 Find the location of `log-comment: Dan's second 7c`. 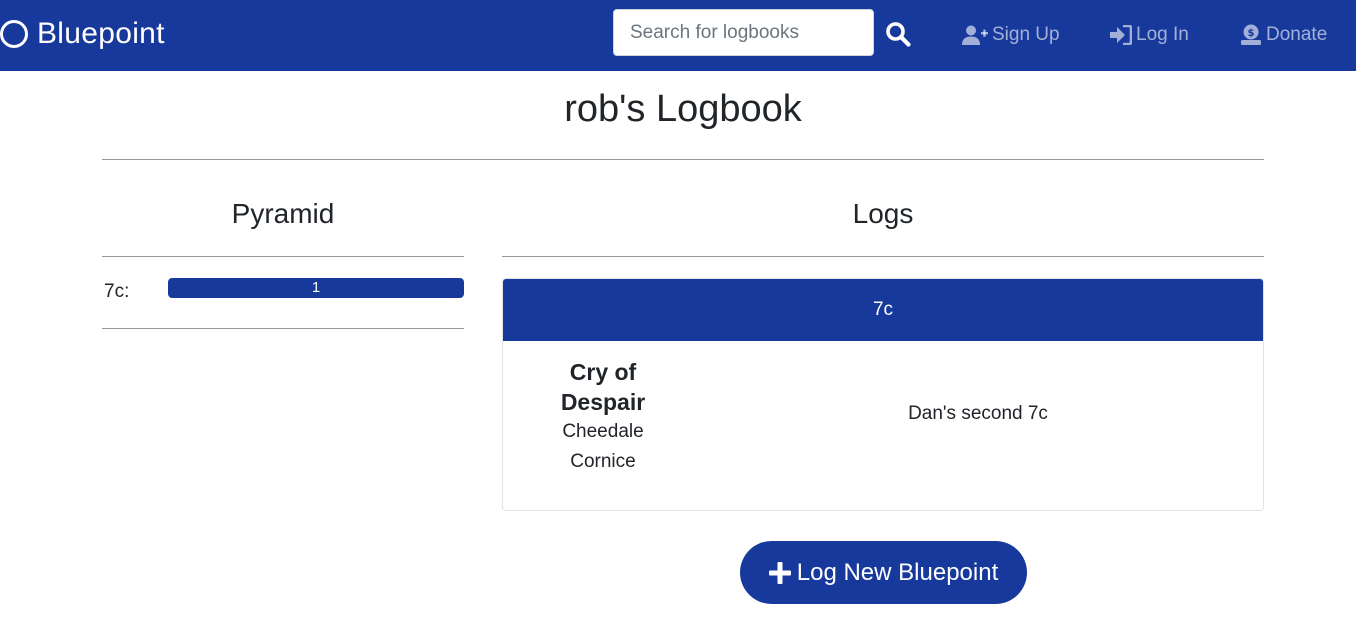

log-comment: Dan's second 7c is located at coordinates (978, 413).